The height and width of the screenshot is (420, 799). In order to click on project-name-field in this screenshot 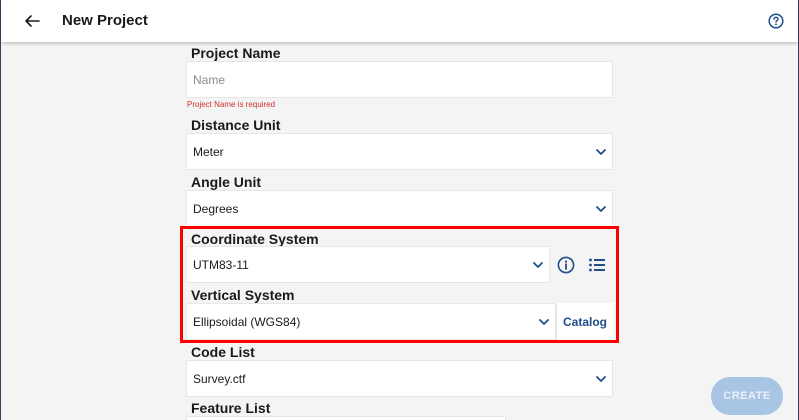, I will do `click(399, 79)`.